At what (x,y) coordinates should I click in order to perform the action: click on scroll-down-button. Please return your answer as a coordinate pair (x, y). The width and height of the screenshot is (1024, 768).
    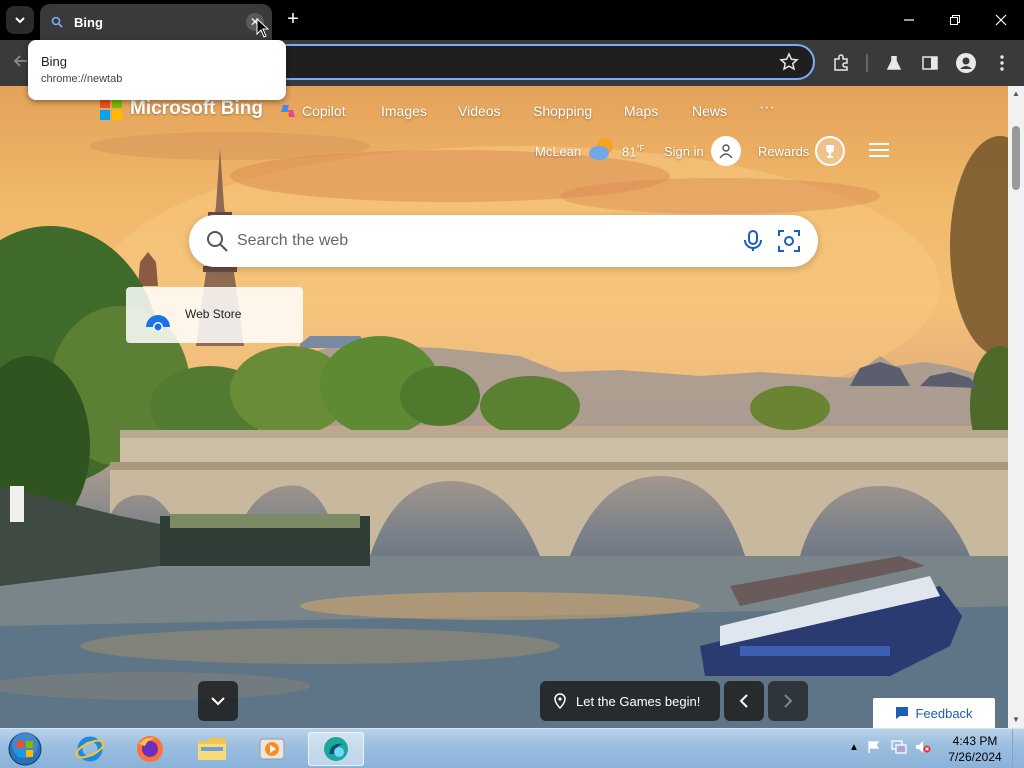
    Looking at the image, I should click on (218, 701).